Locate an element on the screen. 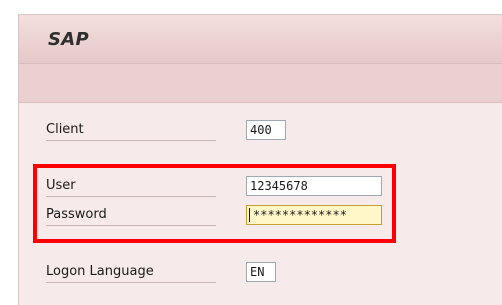 This screenshot has height=305, width=502. app-title: SAP is located at coordinates (68, 39).